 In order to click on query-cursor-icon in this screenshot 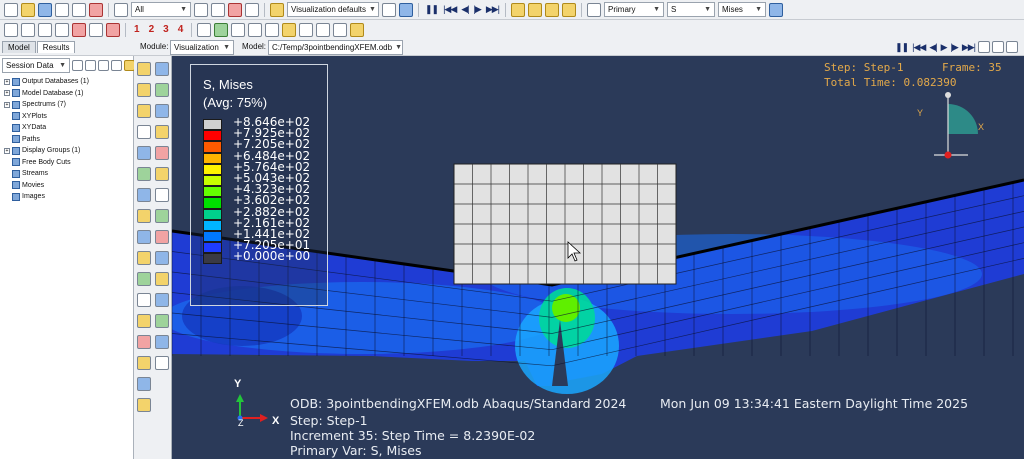, I will do `click(289, 29)`.